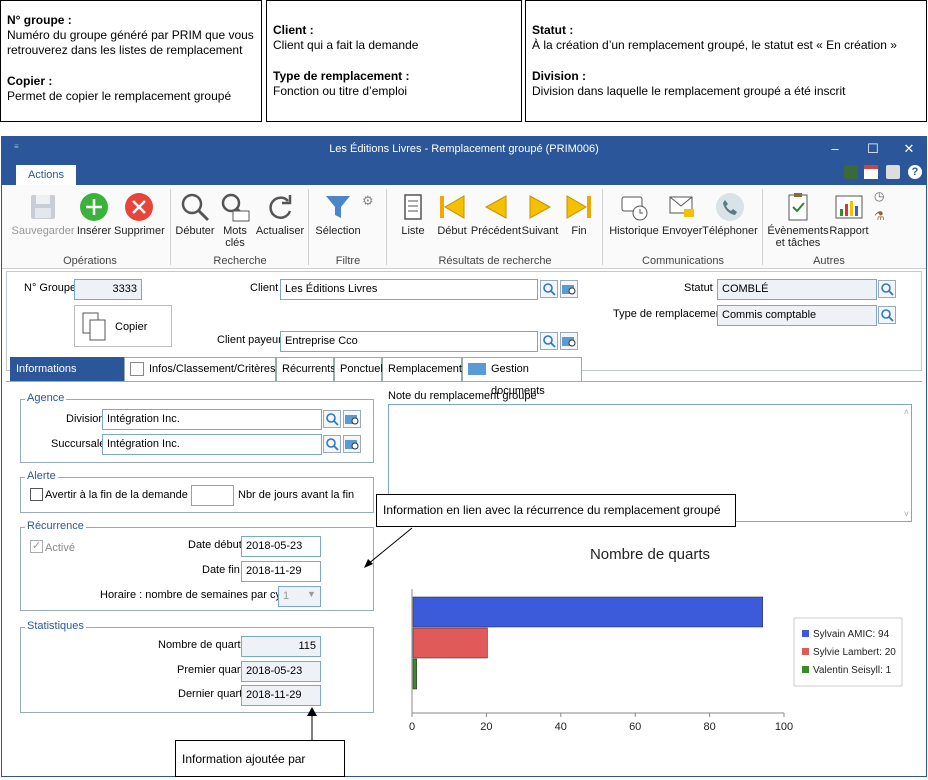 Image resolution: width=928 pixels, height=780 pixels. I want to click on last-button: Fin, so click(579, 214).